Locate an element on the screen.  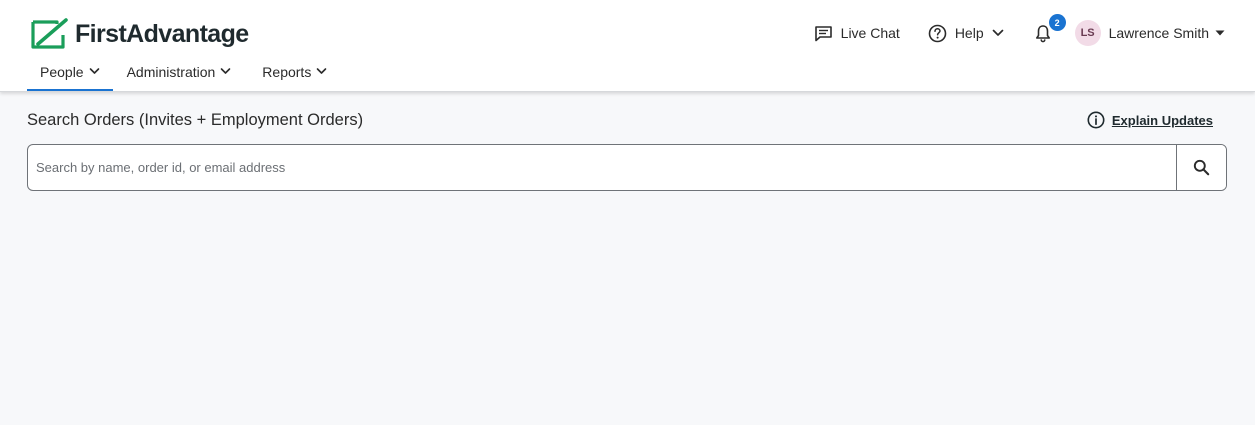
nav-tab-people: People is located at coordinates (70, 74).